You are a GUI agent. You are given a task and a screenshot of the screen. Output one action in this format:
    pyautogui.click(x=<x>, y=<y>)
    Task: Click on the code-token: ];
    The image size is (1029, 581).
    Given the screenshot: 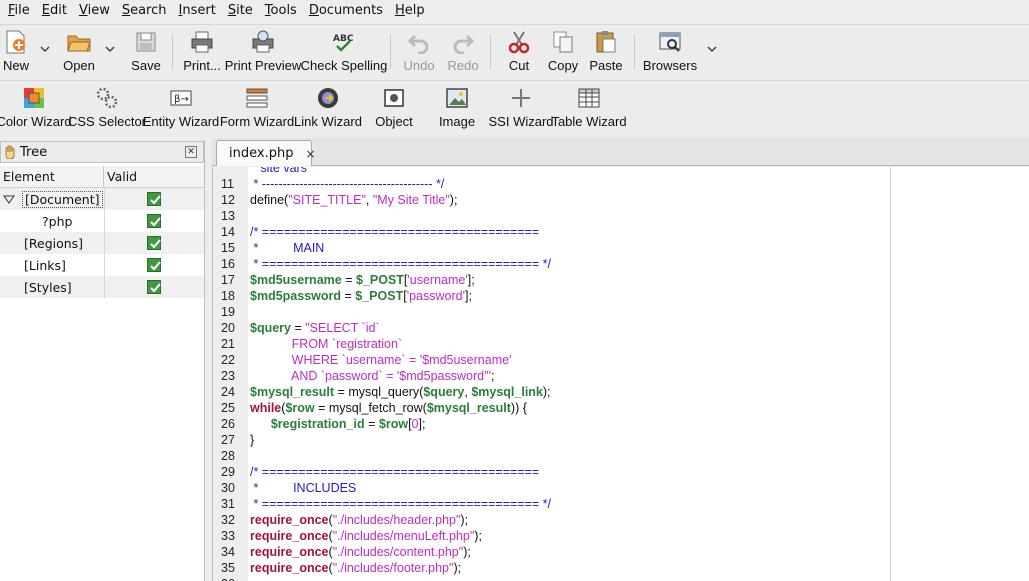 What is the action you would take?
    pyautogui.click(x=468, y=296)
    